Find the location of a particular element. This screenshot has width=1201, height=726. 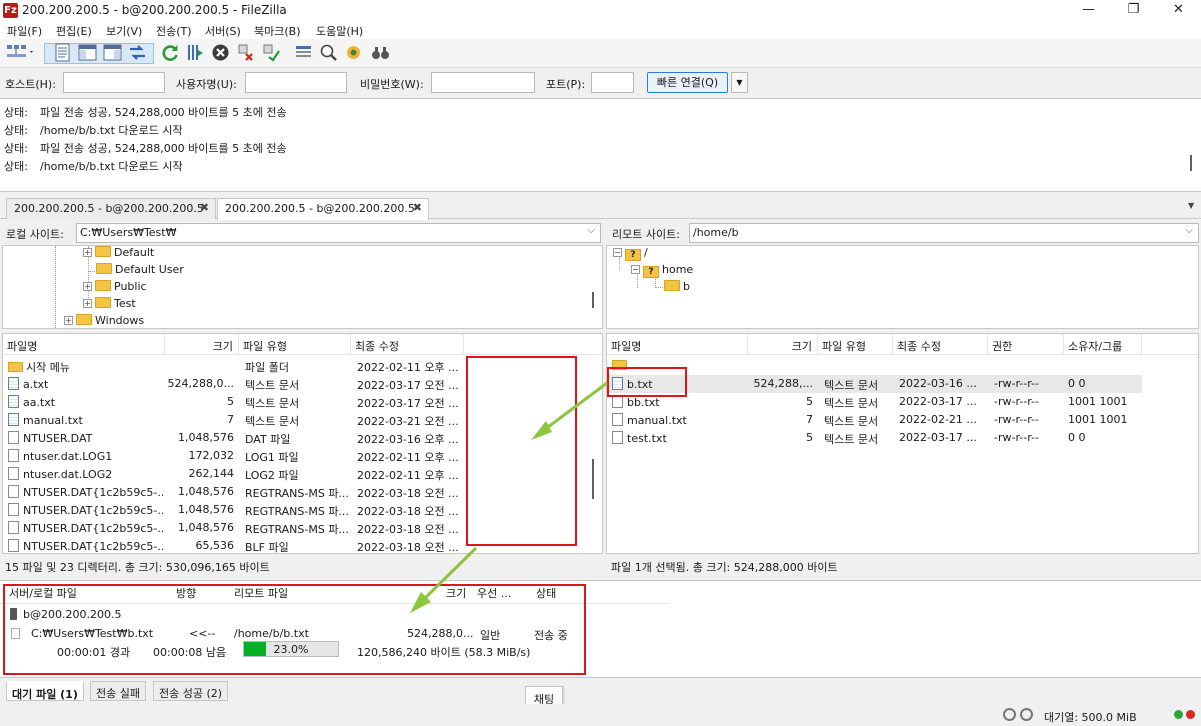

username-input is located at coordinates (296, 82).